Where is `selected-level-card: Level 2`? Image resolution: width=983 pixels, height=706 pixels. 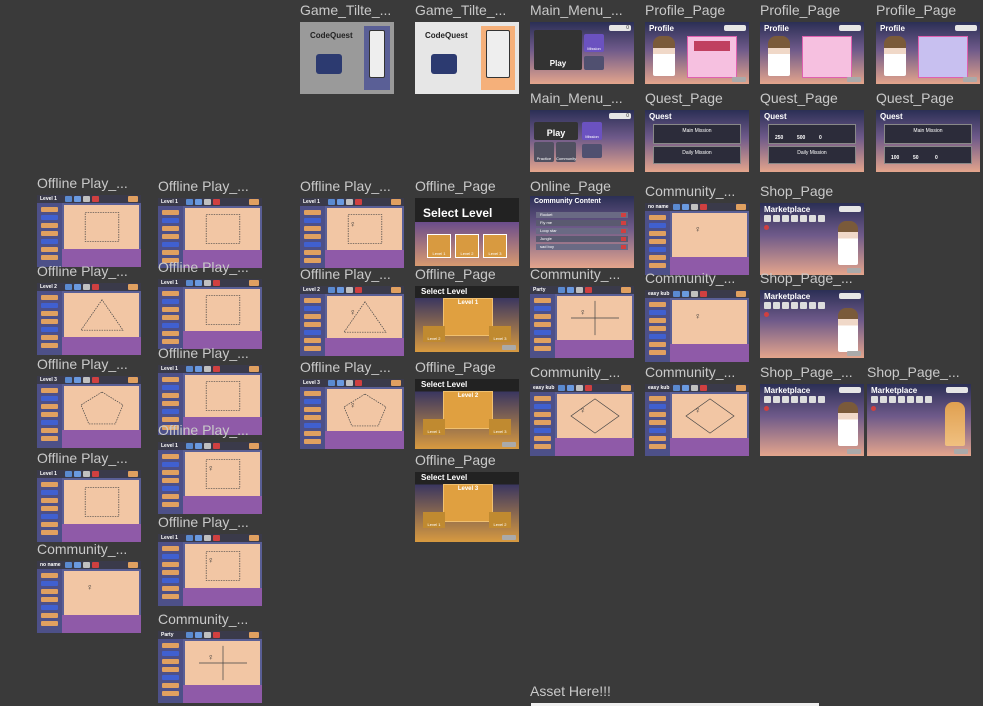
selected-level-card: Level 2 is located at coordinates (468, 410).